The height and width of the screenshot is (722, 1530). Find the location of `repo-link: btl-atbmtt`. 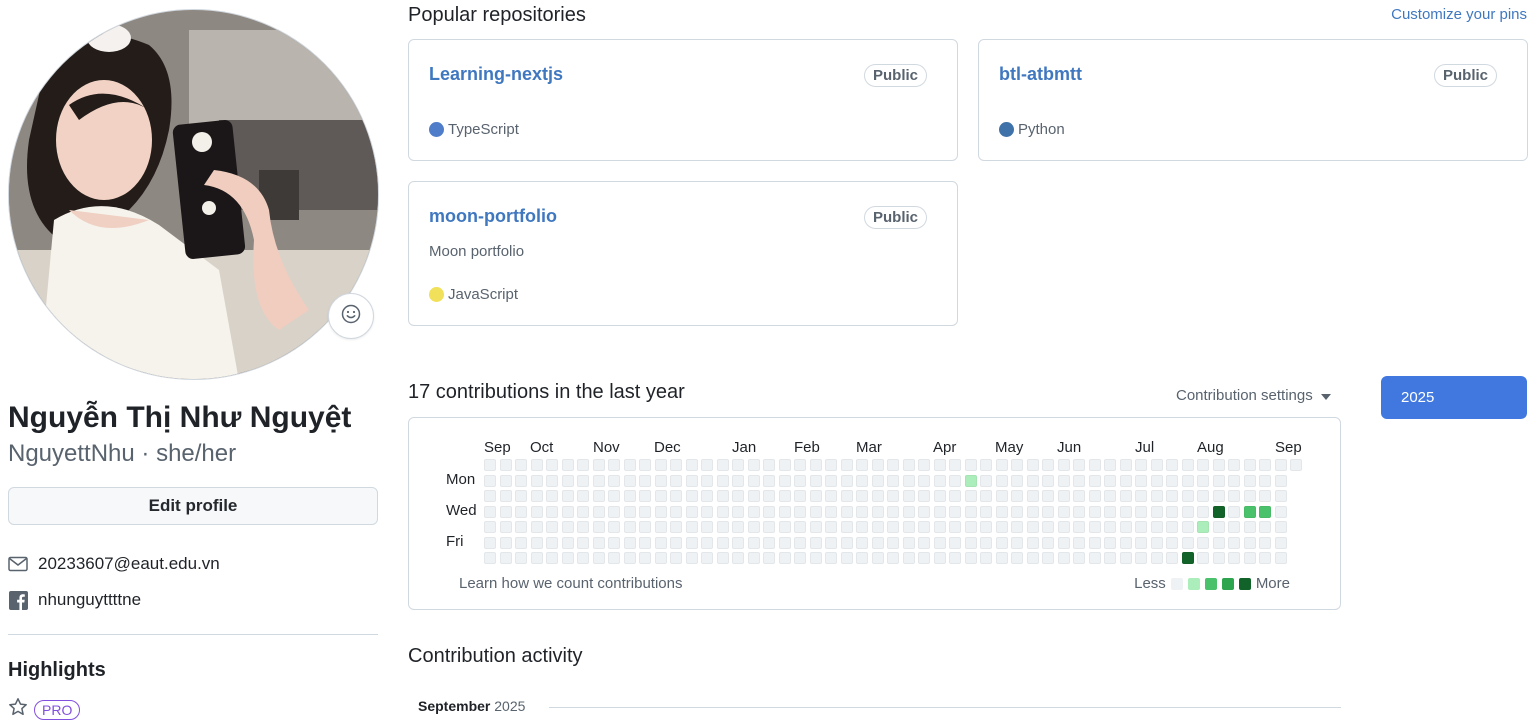

repo-link: btl-atbmtt is located at coordinates (1040, 74).